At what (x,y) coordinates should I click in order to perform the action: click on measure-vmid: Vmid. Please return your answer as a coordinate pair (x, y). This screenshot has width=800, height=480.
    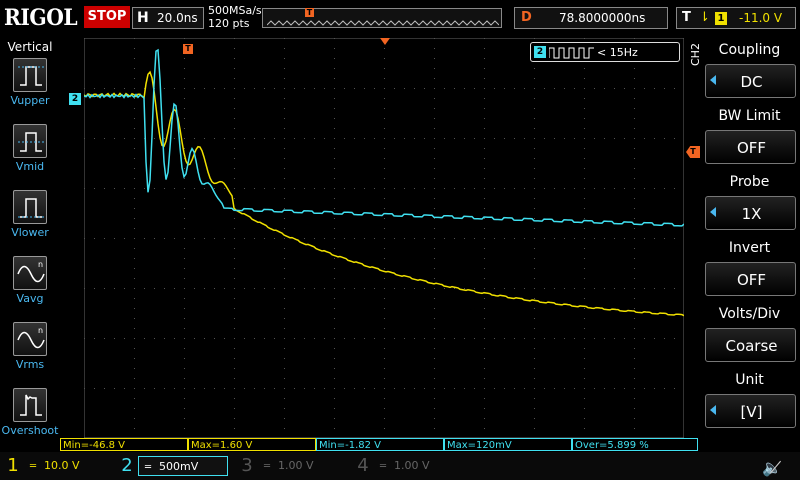
    Looking at the image, I should click on (30, 157).